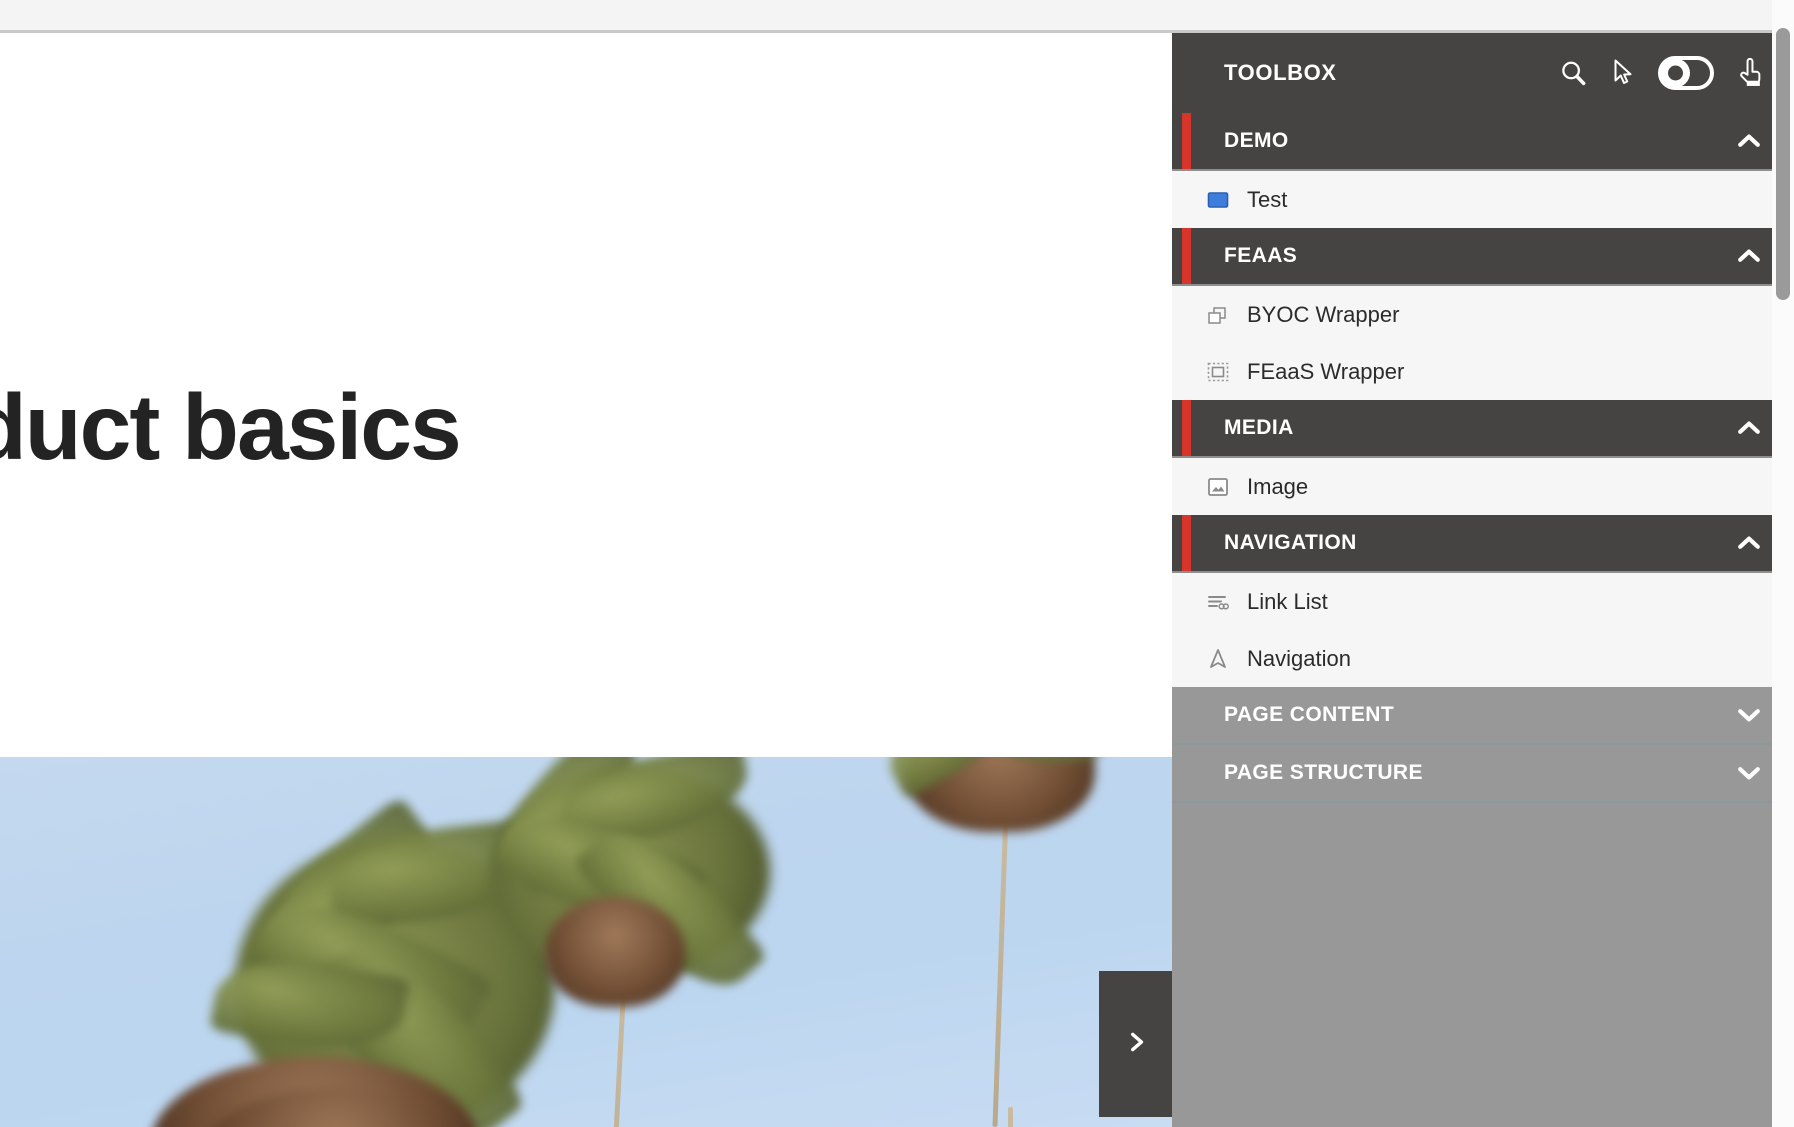  What do you see at coordinates (1287, 601) in the screenshot?
I see `toolbox-item-label: Link List` at bounding box center [1287, 601].